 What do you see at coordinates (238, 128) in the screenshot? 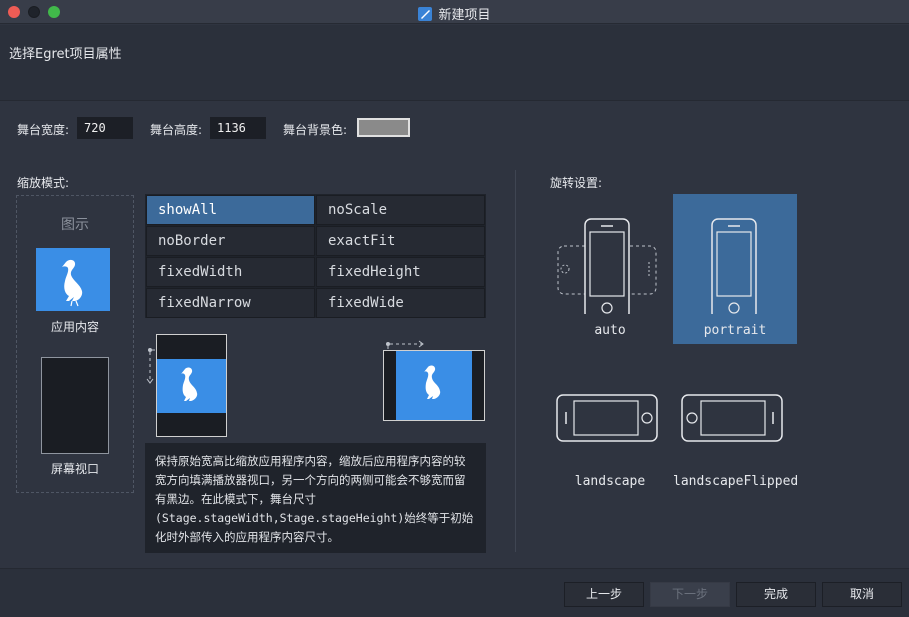
I see `stage-height-input: 1136` at bounding box center [238, 128].